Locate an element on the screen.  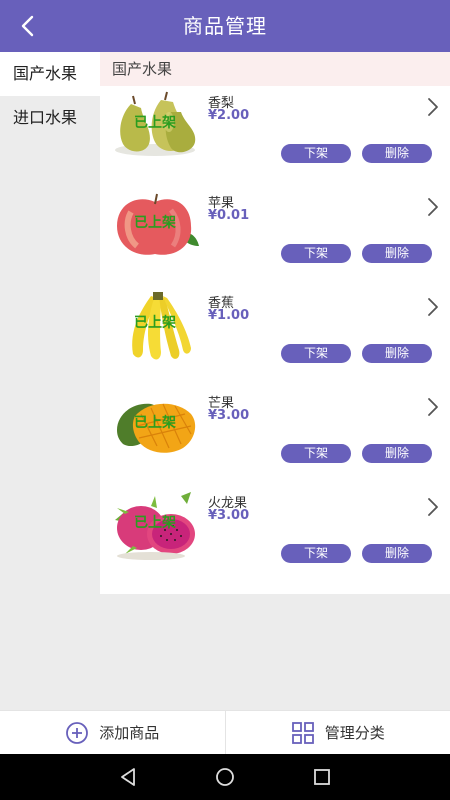
add-circle-icon is located at coordinates (77, 732).